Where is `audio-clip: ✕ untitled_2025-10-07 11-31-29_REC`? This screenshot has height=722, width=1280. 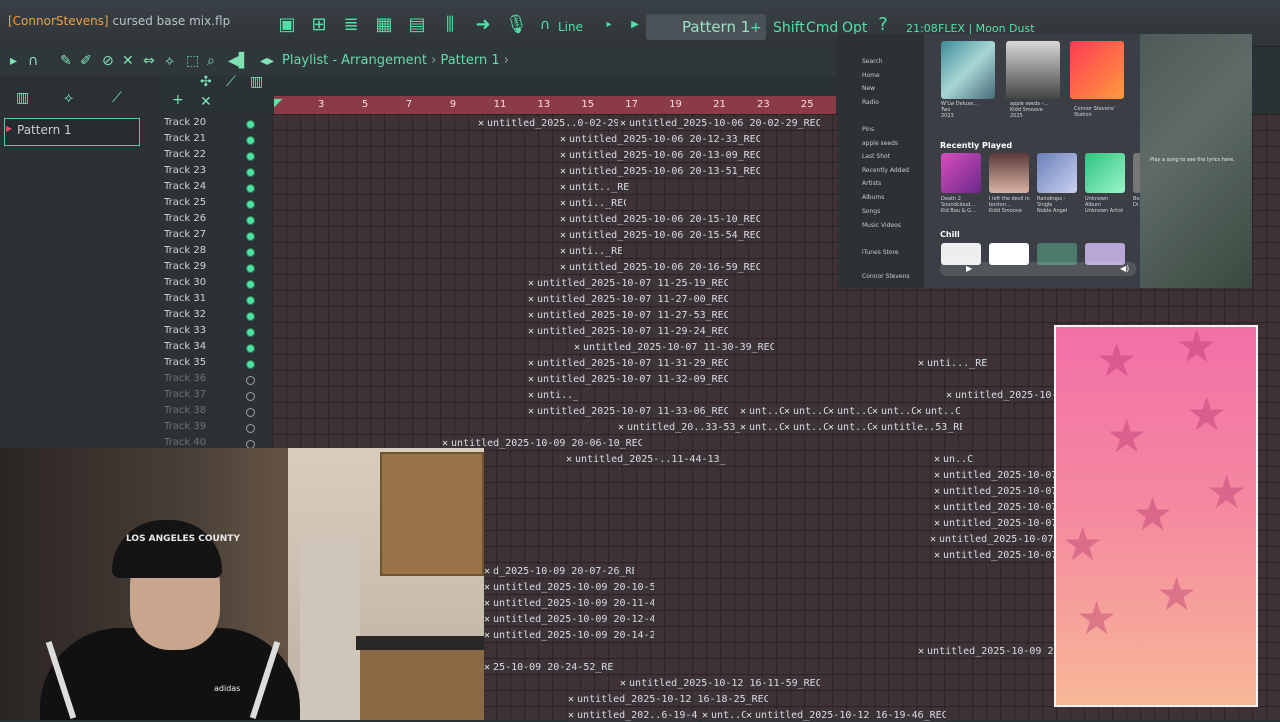
audio-clip: ✕ untitled_2025-10-07 11-31-29_REC is located at coordinates (628, 363).